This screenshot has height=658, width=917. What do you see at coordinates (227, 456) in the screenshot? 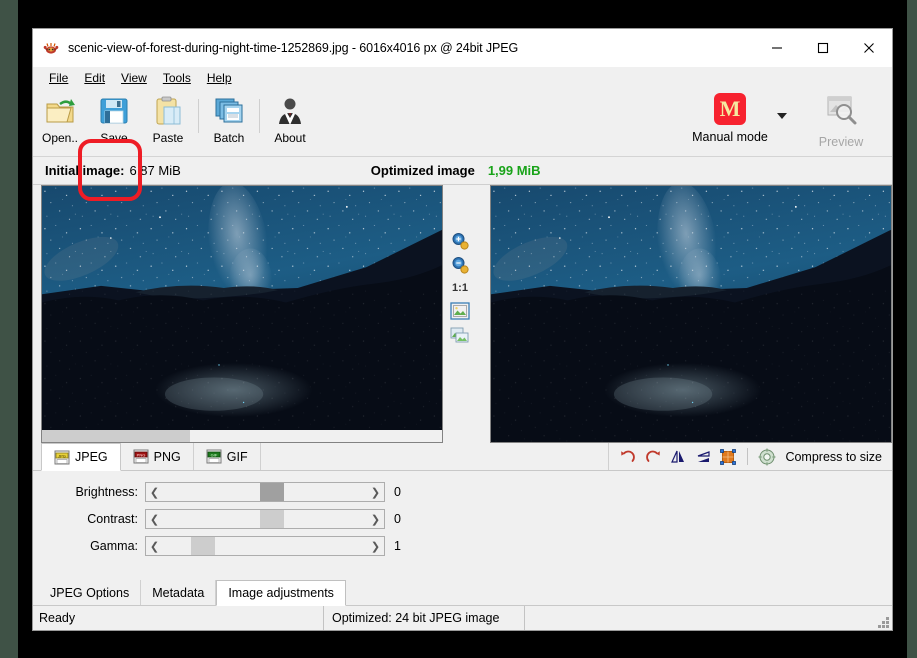
I see `tab-gif: GIF GIF` at bounding box center [227, 456].